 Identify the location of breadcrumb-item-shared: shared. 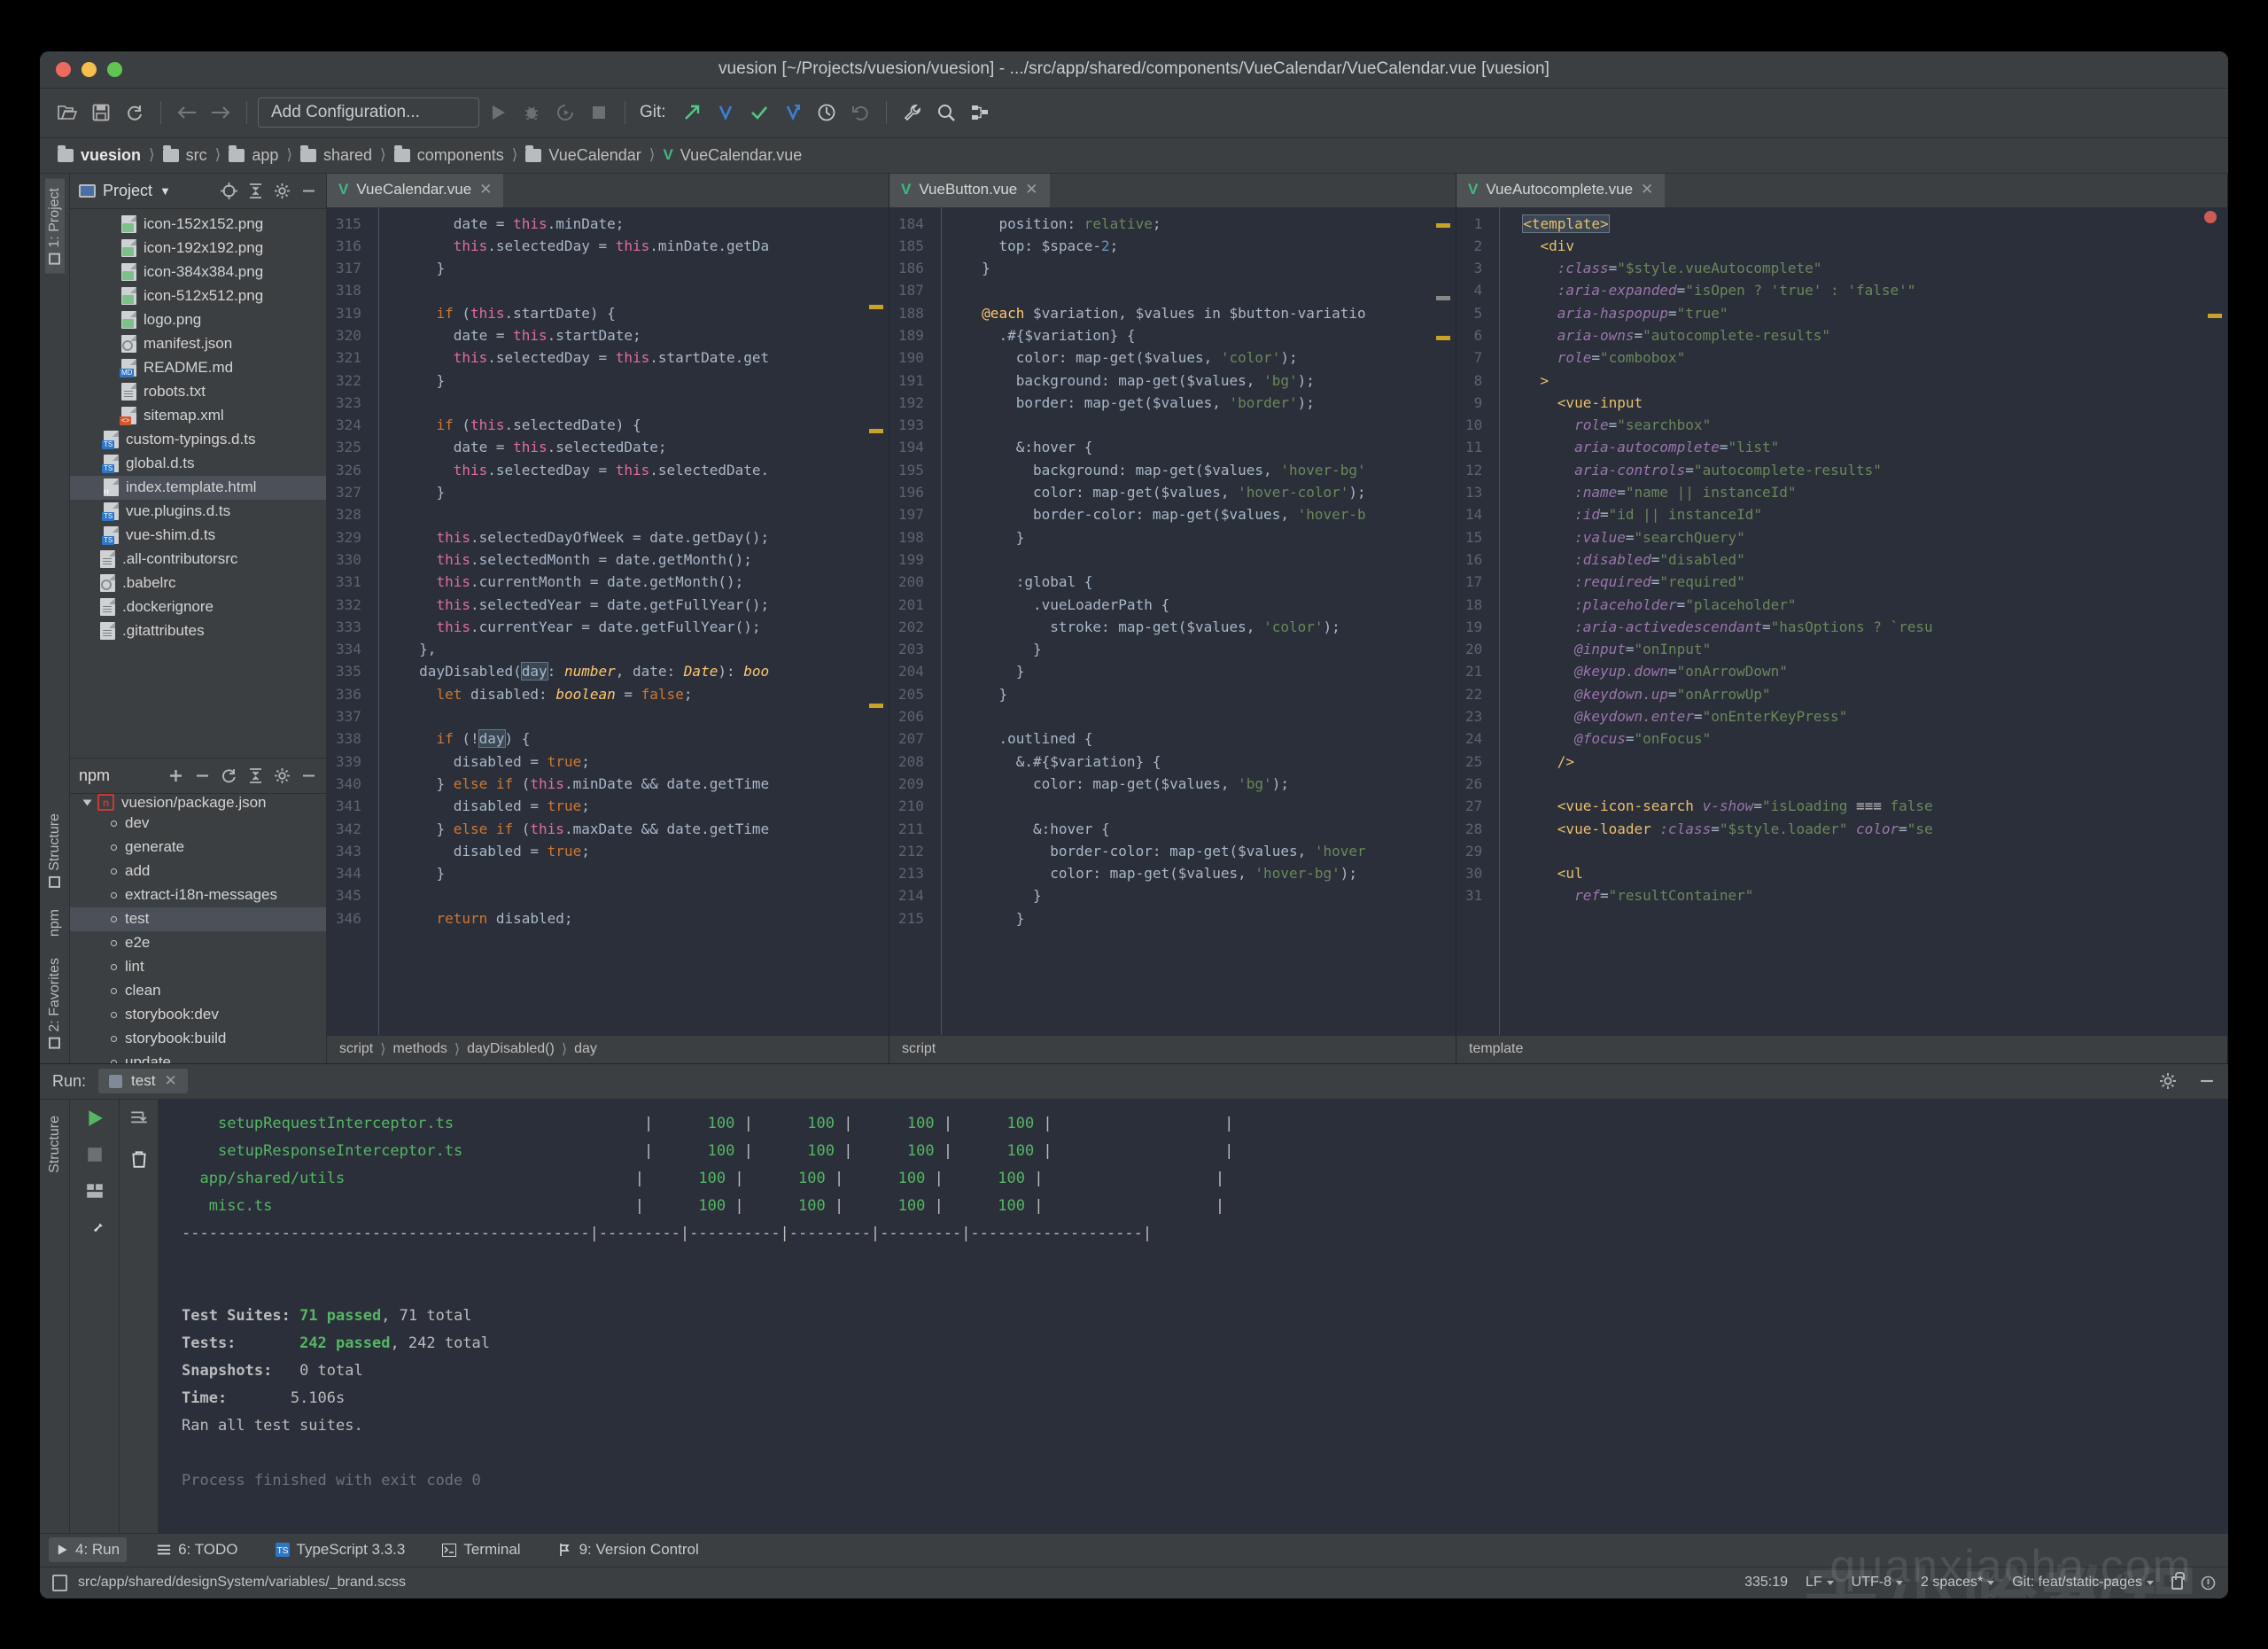
(336, 154).